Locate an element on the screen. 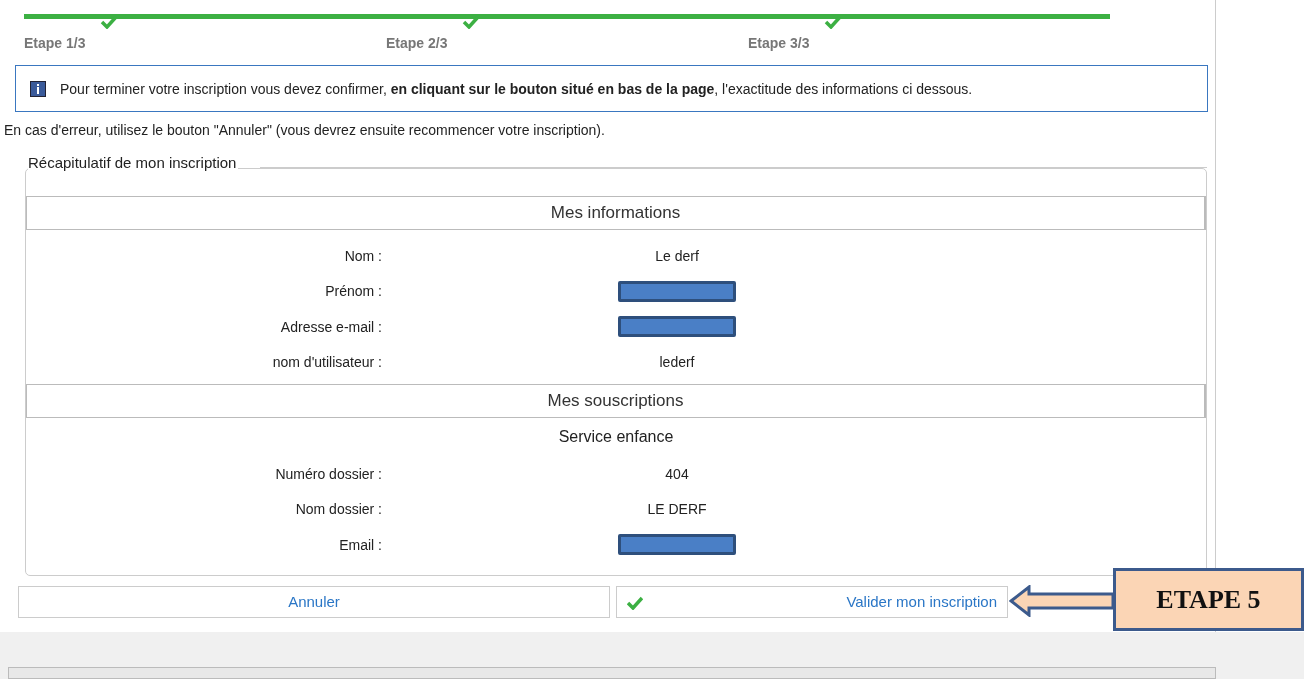  info-icon is located at coordinates (38, 88).